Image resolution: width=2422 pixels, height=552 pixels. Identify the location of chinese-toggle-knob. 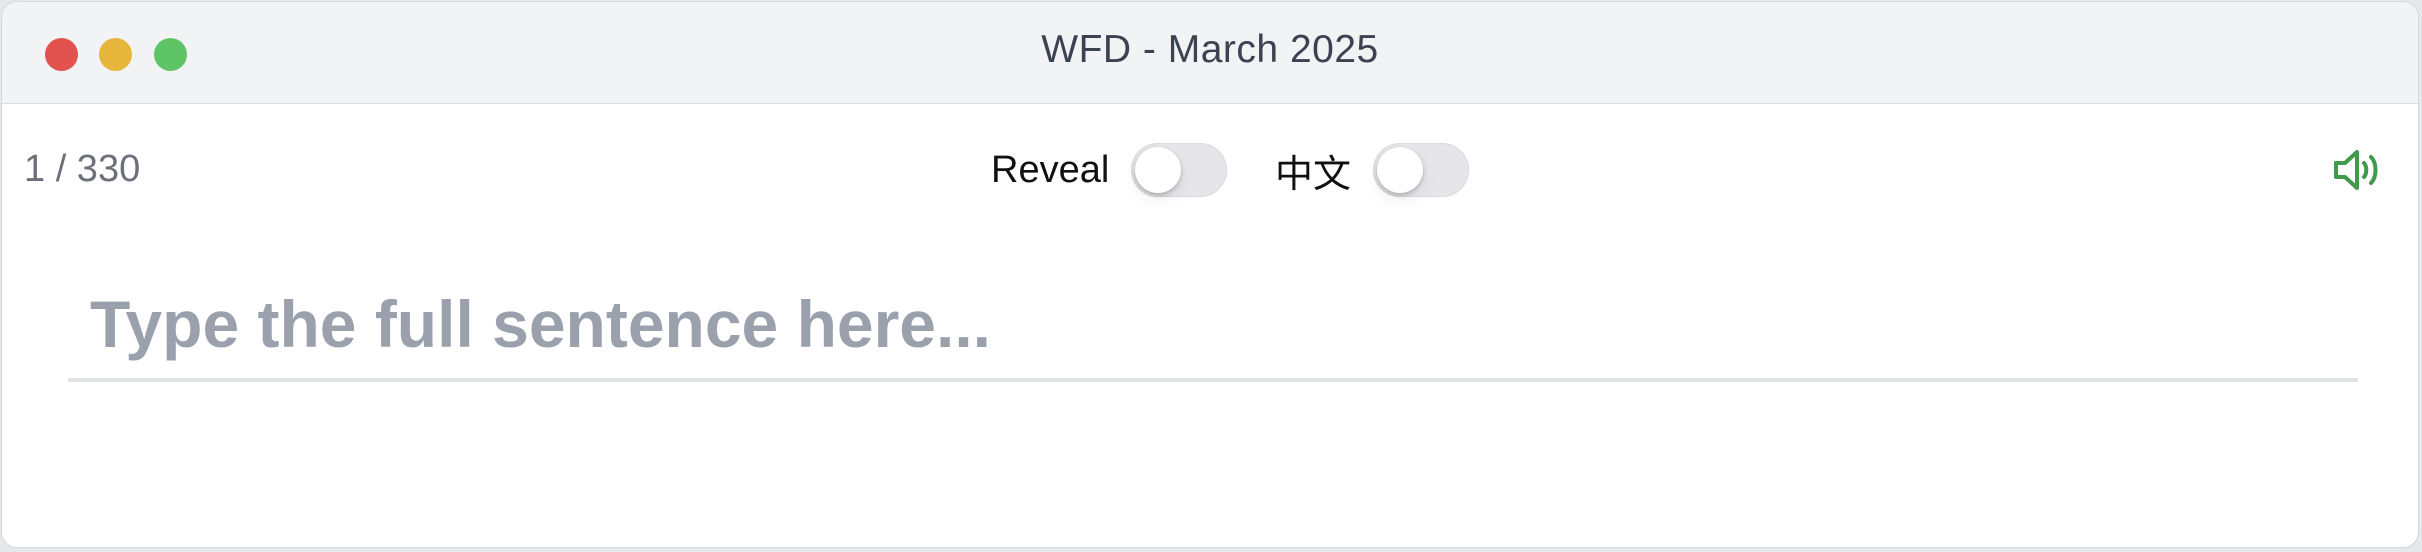
(1400, 170).